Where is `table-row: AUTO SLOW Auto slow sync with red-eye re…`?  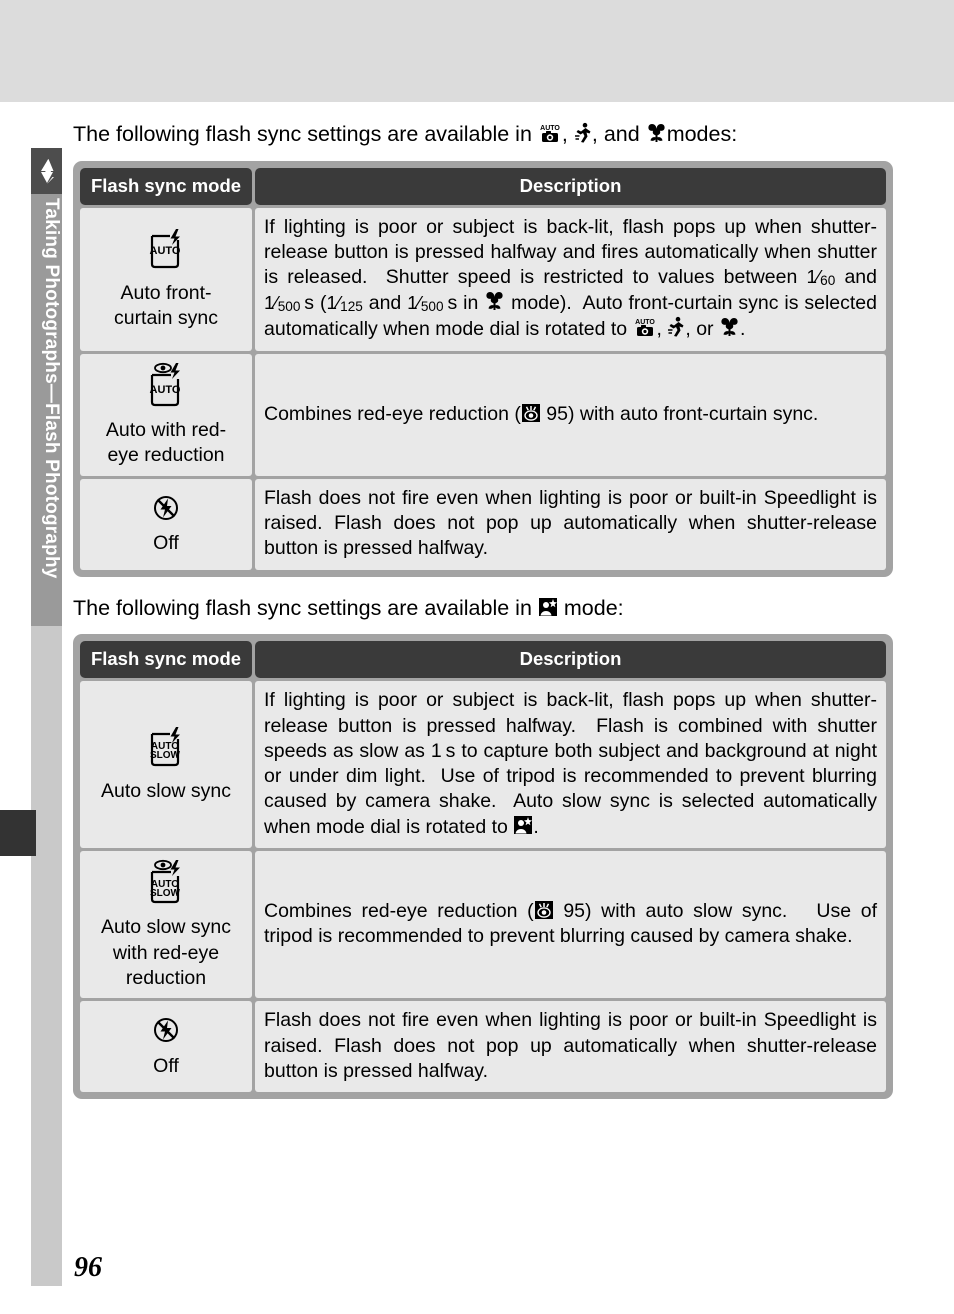 table-row: AUTO SLOW Auto slow sync with red-eye re… is located at coordinates (483, 924).